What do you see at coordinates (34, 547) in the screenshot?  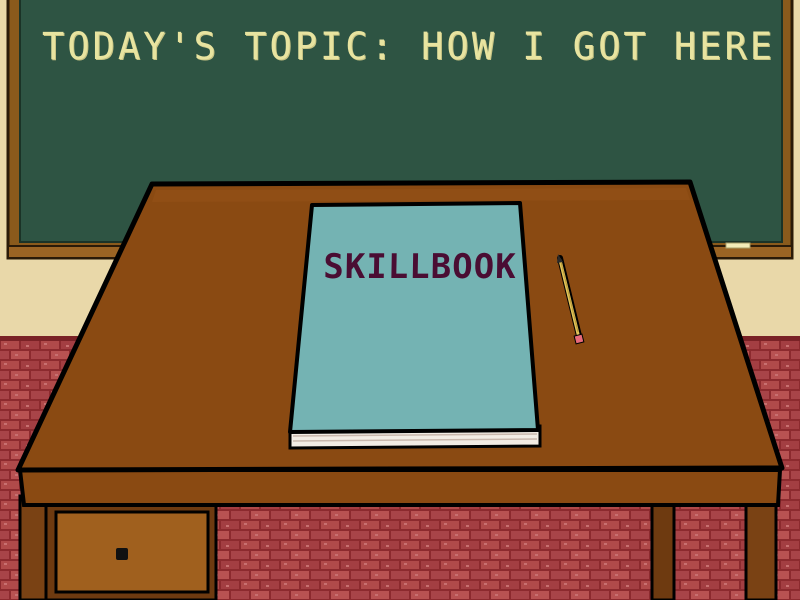 I see `desk-leg-front-left` at bounding box center [34, 547].